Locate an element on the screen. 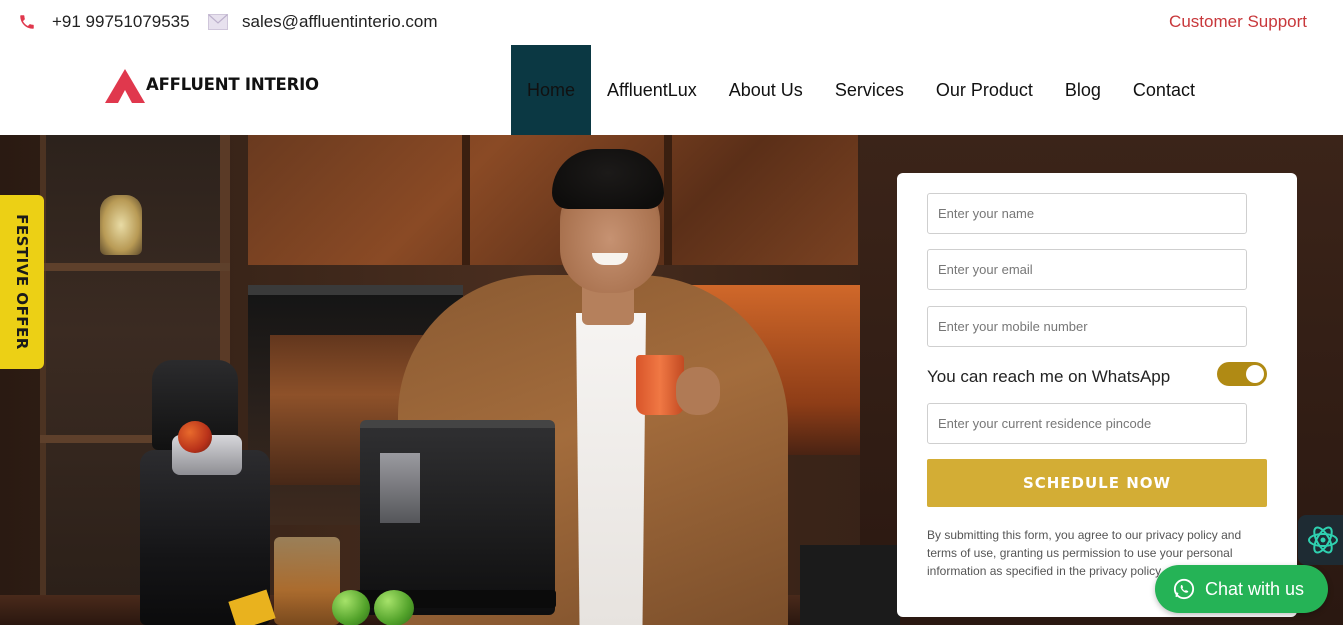  whatsapp-toggle is located at coordinates (1242, 374).